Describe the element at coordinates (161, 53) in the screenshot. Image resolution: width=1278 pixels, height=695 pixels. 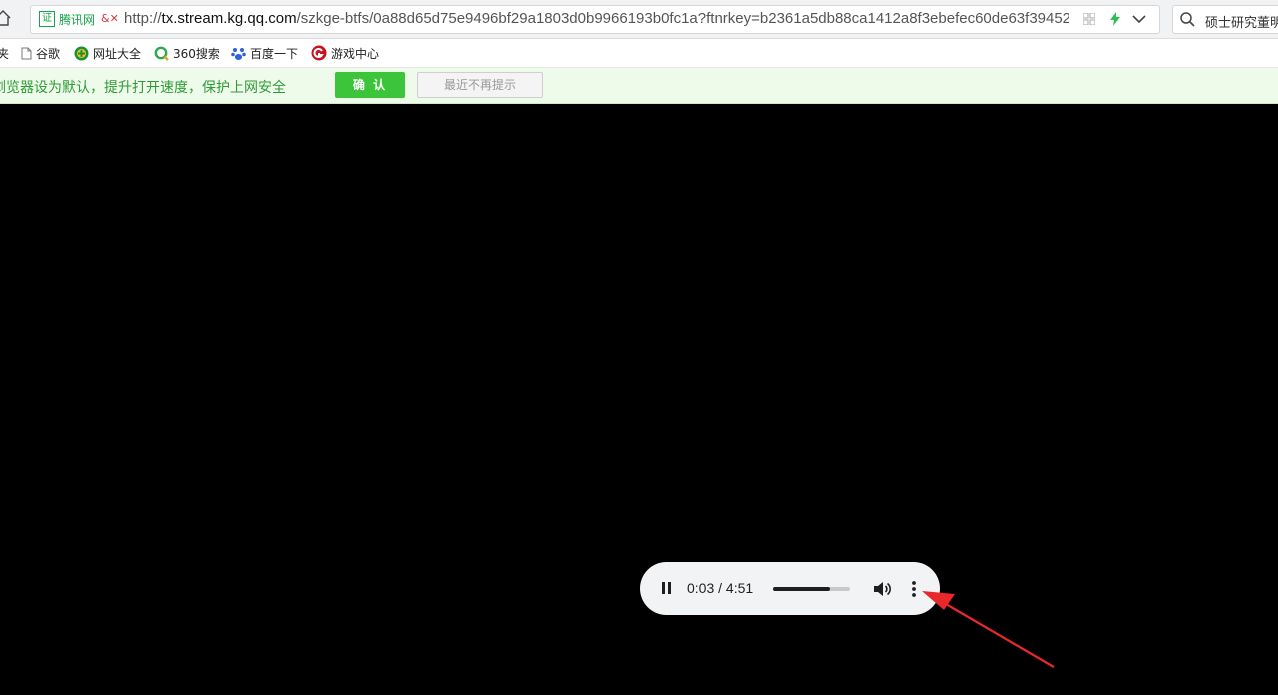
I see `360-search-icon` at that location.